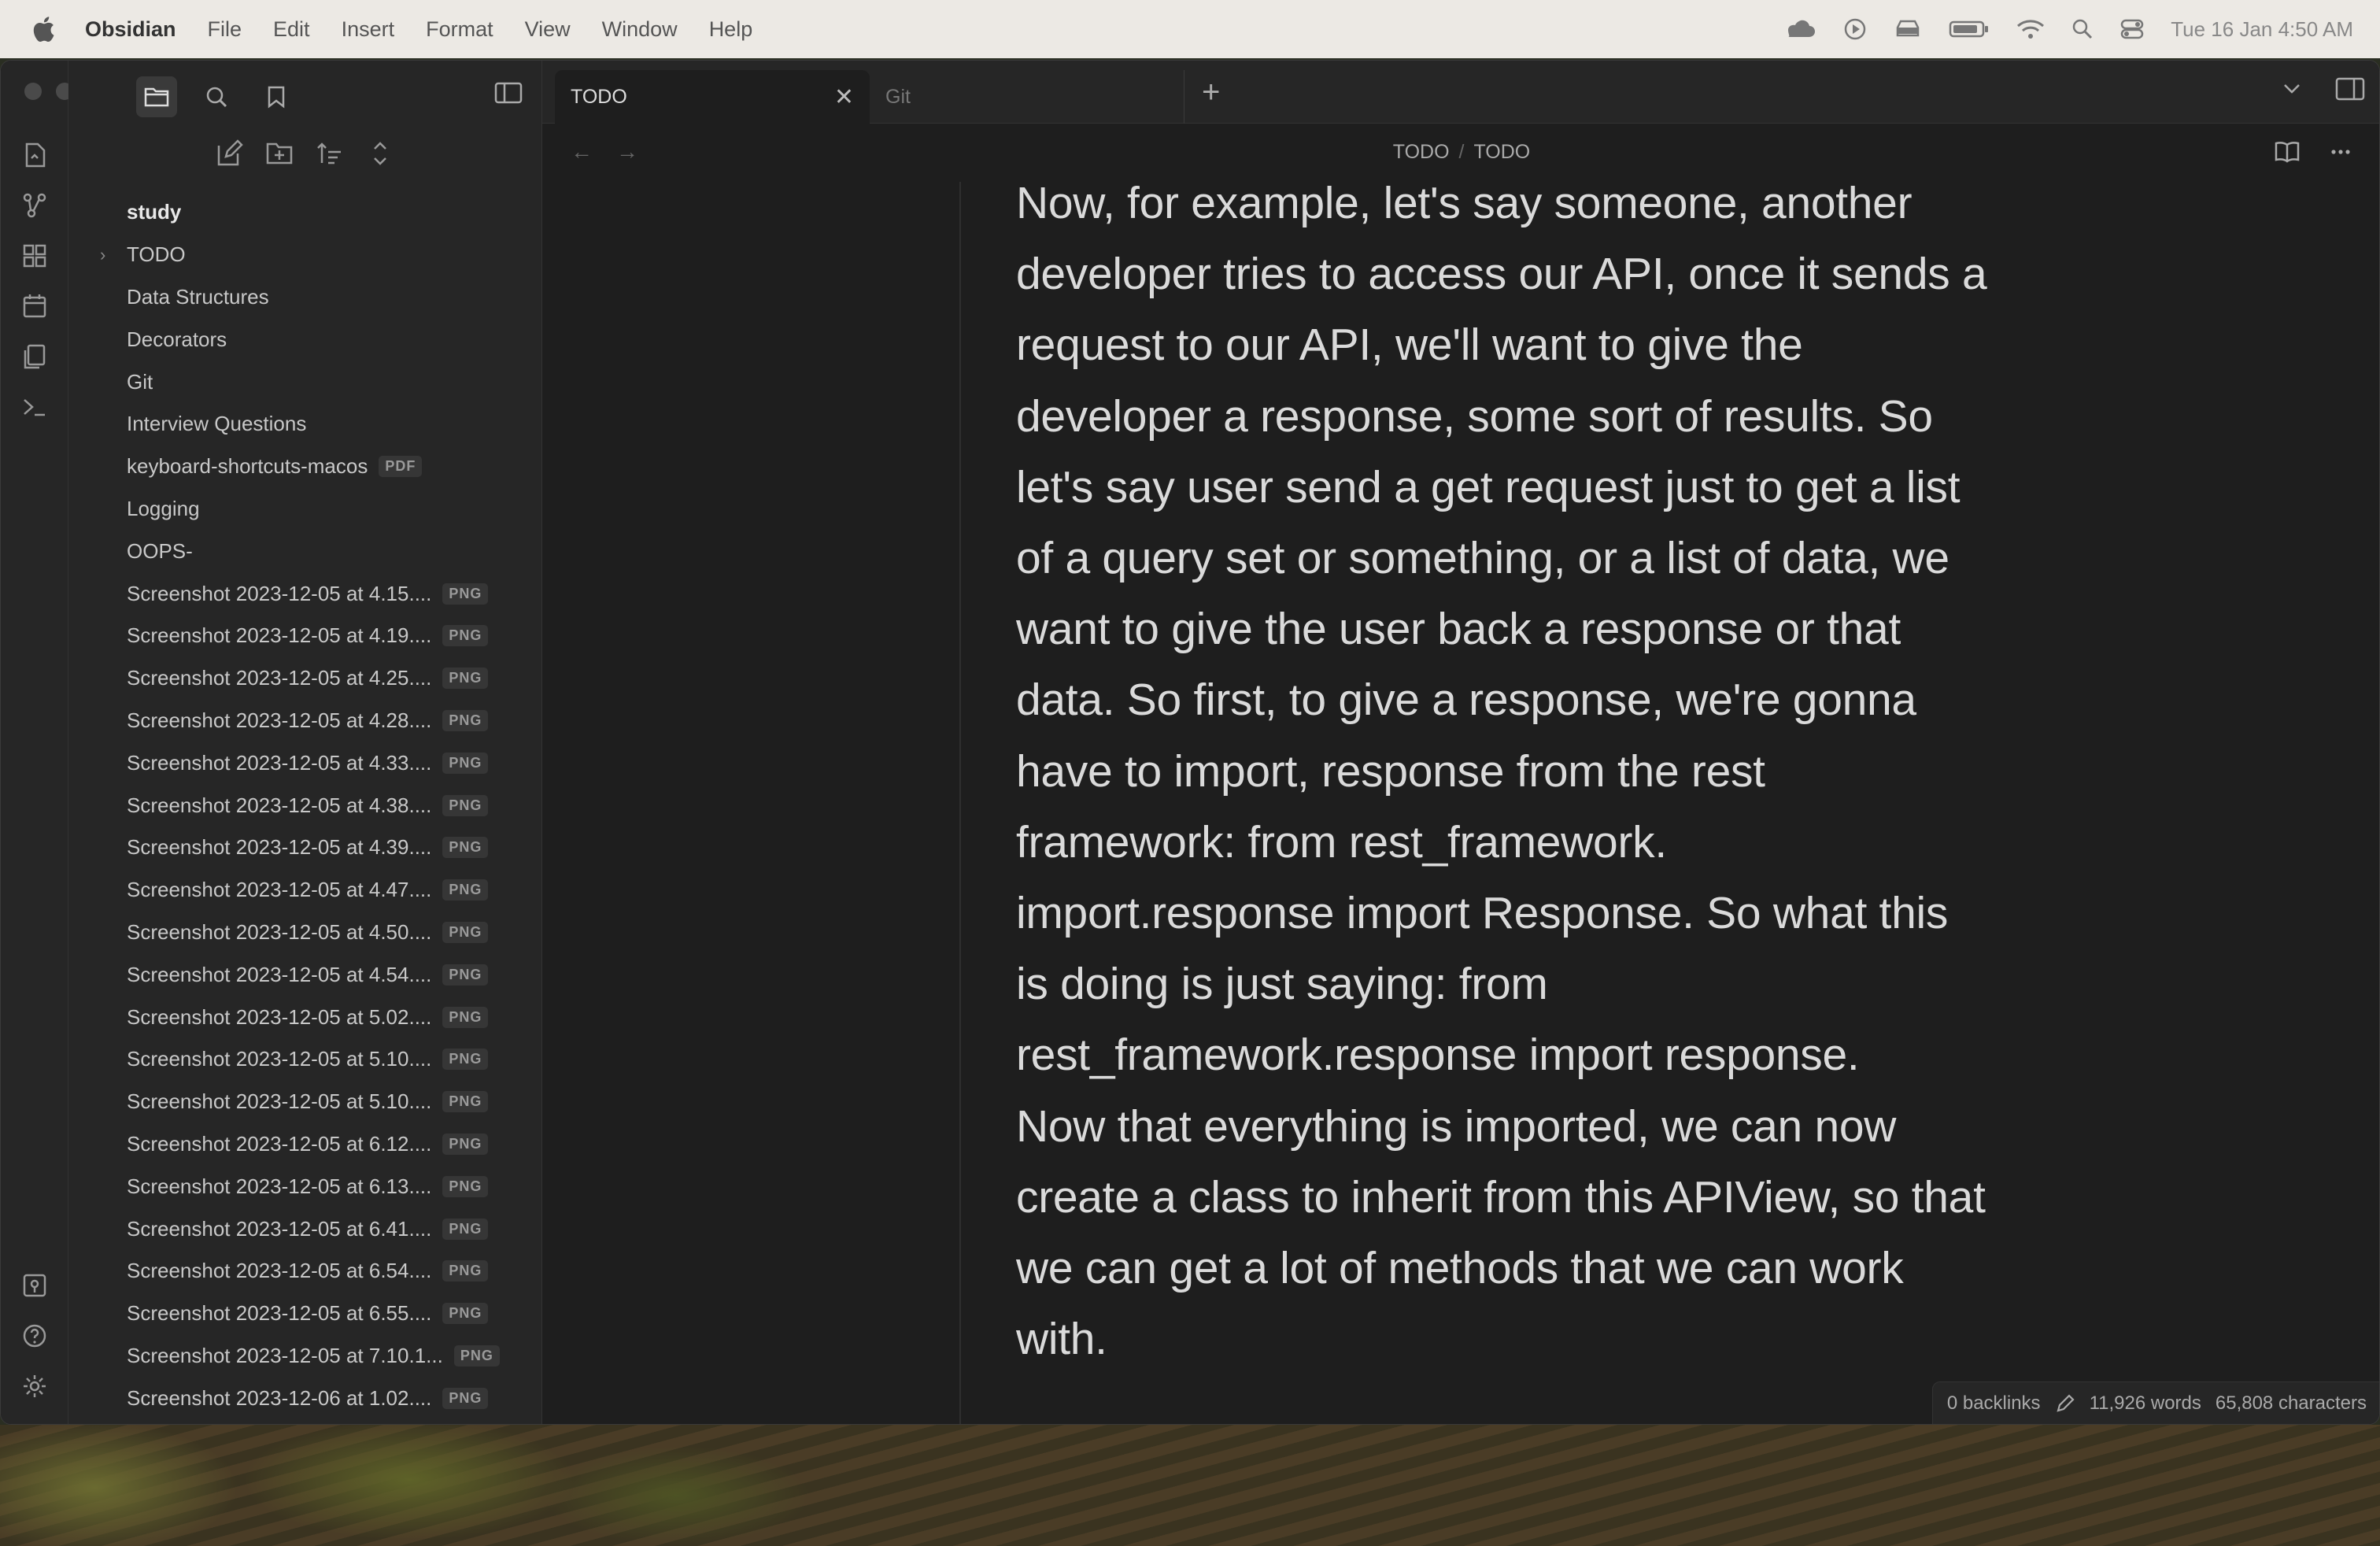  I want to click on tree-file: Screenshot 2023-12-05 at 4.39.... PNG, so click(305, 848).